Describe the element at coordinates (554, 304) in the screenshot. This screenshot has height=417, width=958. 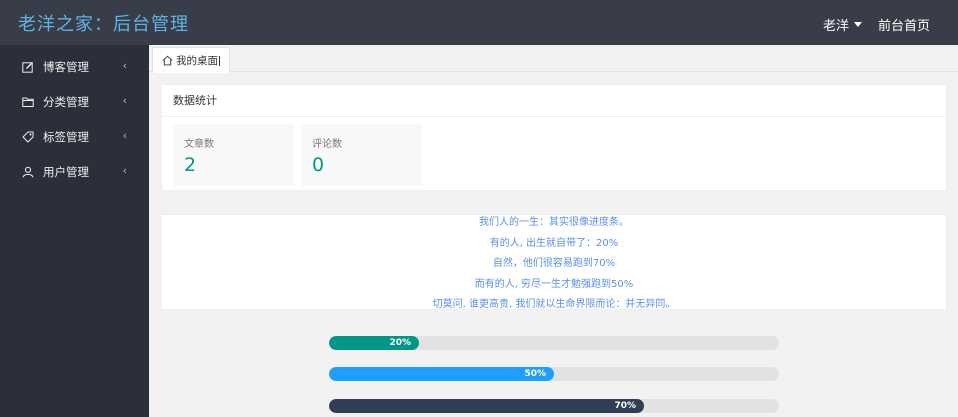
I see `quote-line: 切莫问, 谁更高贵, 我们就以生命界限而论：并无异同。` at that location.